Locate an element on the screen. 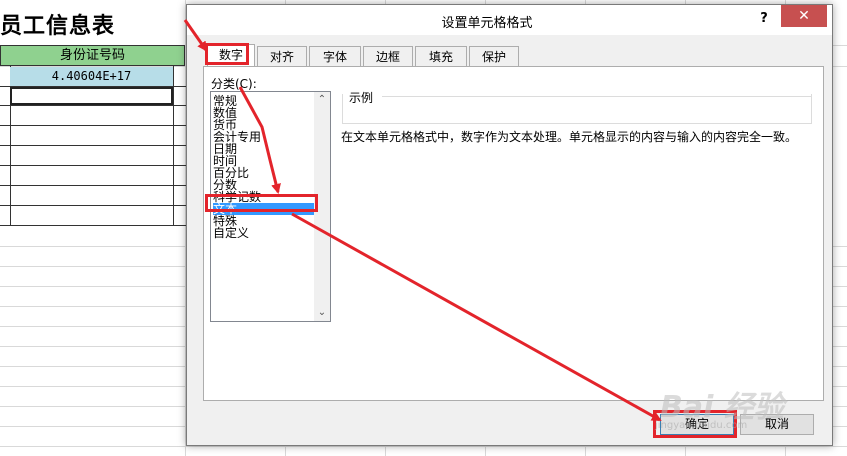  arrow-to-text-category is located at coordinates (259, 140).